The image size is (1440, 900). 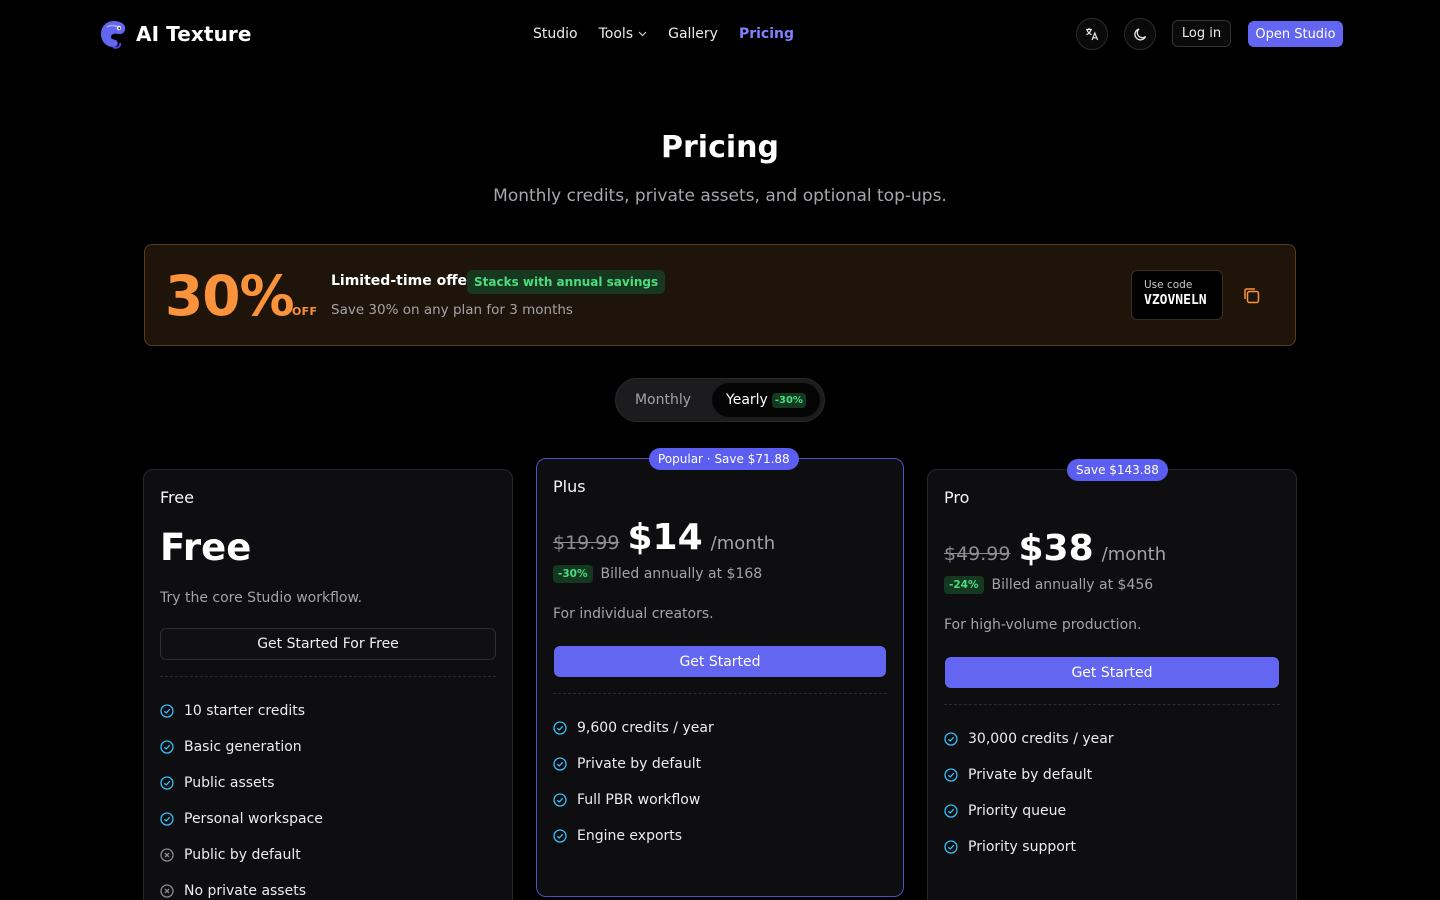 What do you see at coordinates (261, 598) in the screenshot?
I see `plan-description: Try the core Studio workflow.` at bounding box center [261, 598].